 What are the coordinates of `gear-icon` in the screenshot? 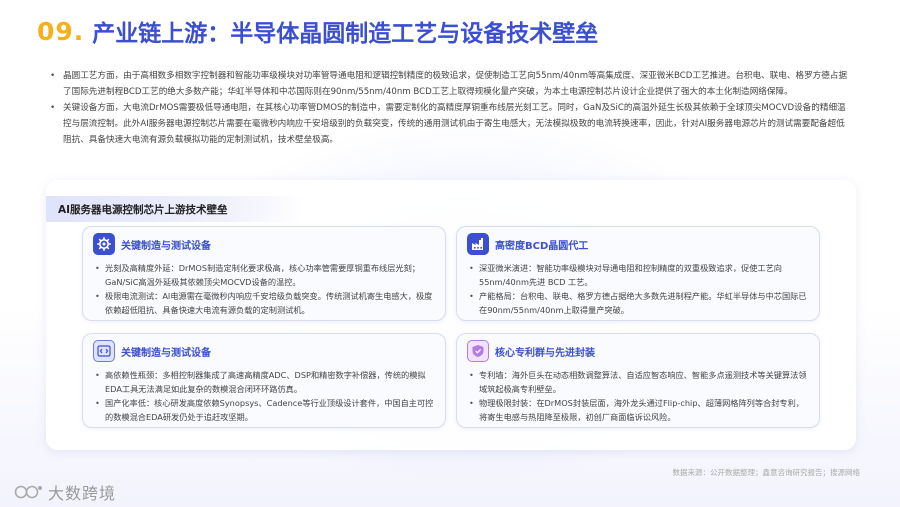 It's located at (104, 244).